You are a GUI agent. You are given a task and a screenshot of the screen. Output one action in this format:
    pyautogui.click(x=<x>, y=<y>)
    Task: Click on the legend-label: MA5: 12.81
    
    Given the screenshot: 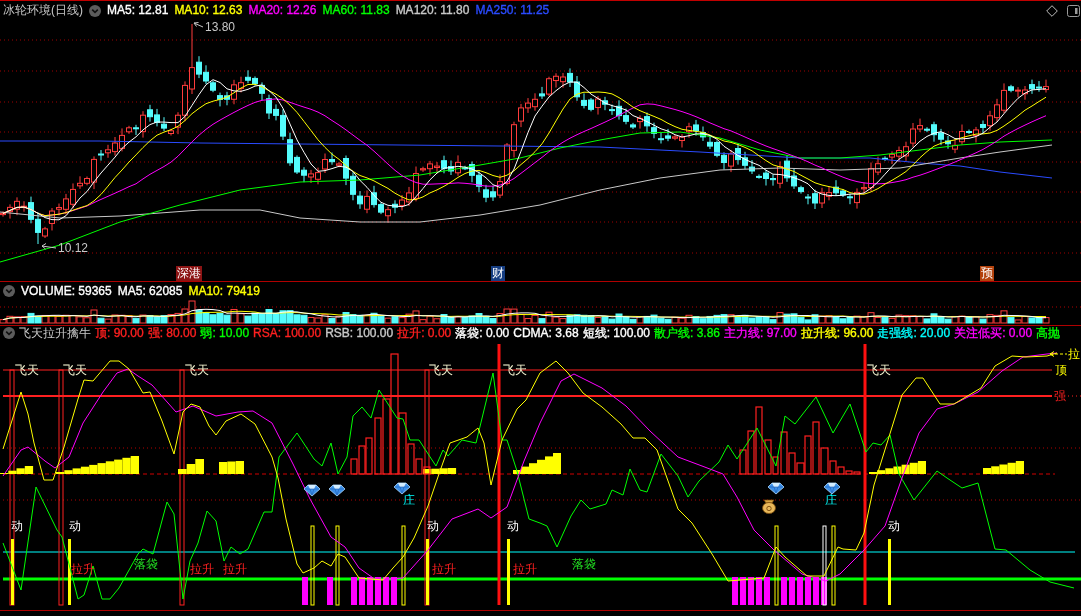 What is the action you would take?
    pyautogui.click(x=138, y=10)
    